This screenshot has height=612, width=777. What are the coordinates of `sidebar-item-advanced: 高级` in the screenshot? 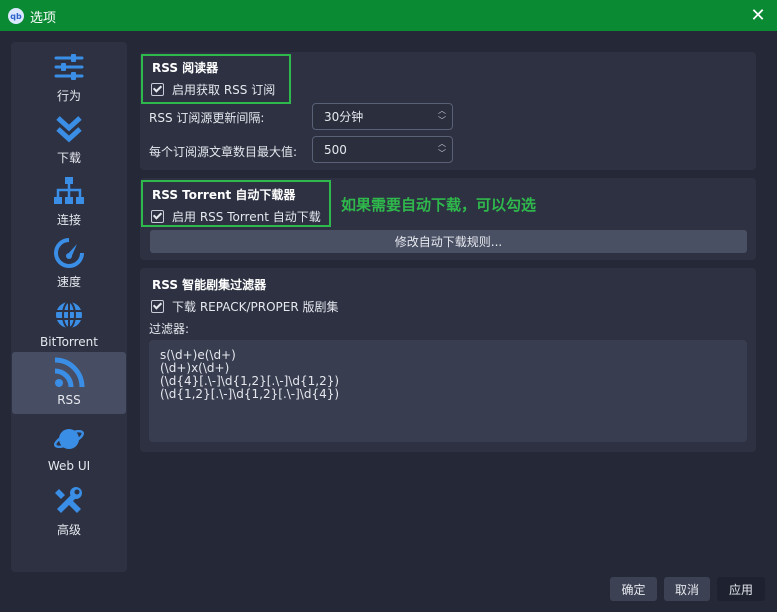 It's located at (69, 511).